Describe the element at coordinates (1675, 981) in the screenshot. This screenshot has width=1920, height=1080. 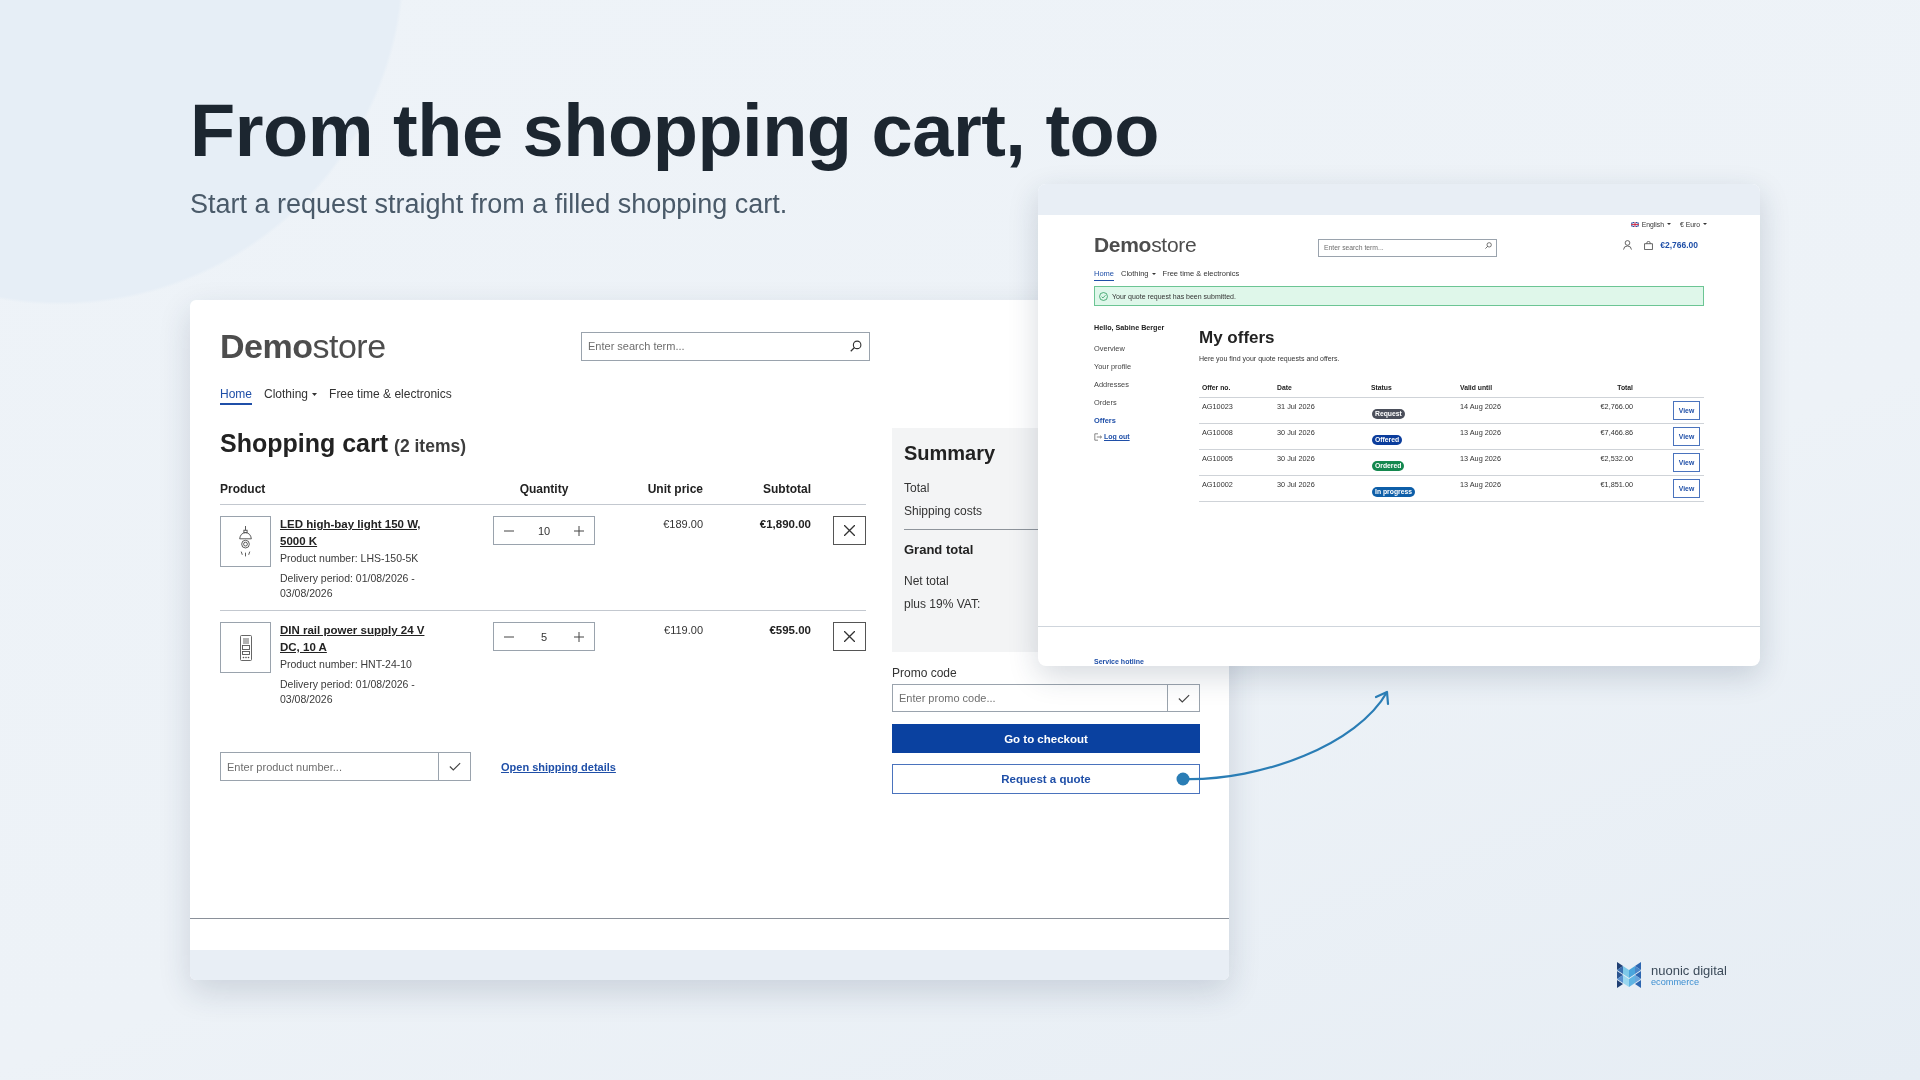
I see `brand-tagline: ecommerce` at that location.